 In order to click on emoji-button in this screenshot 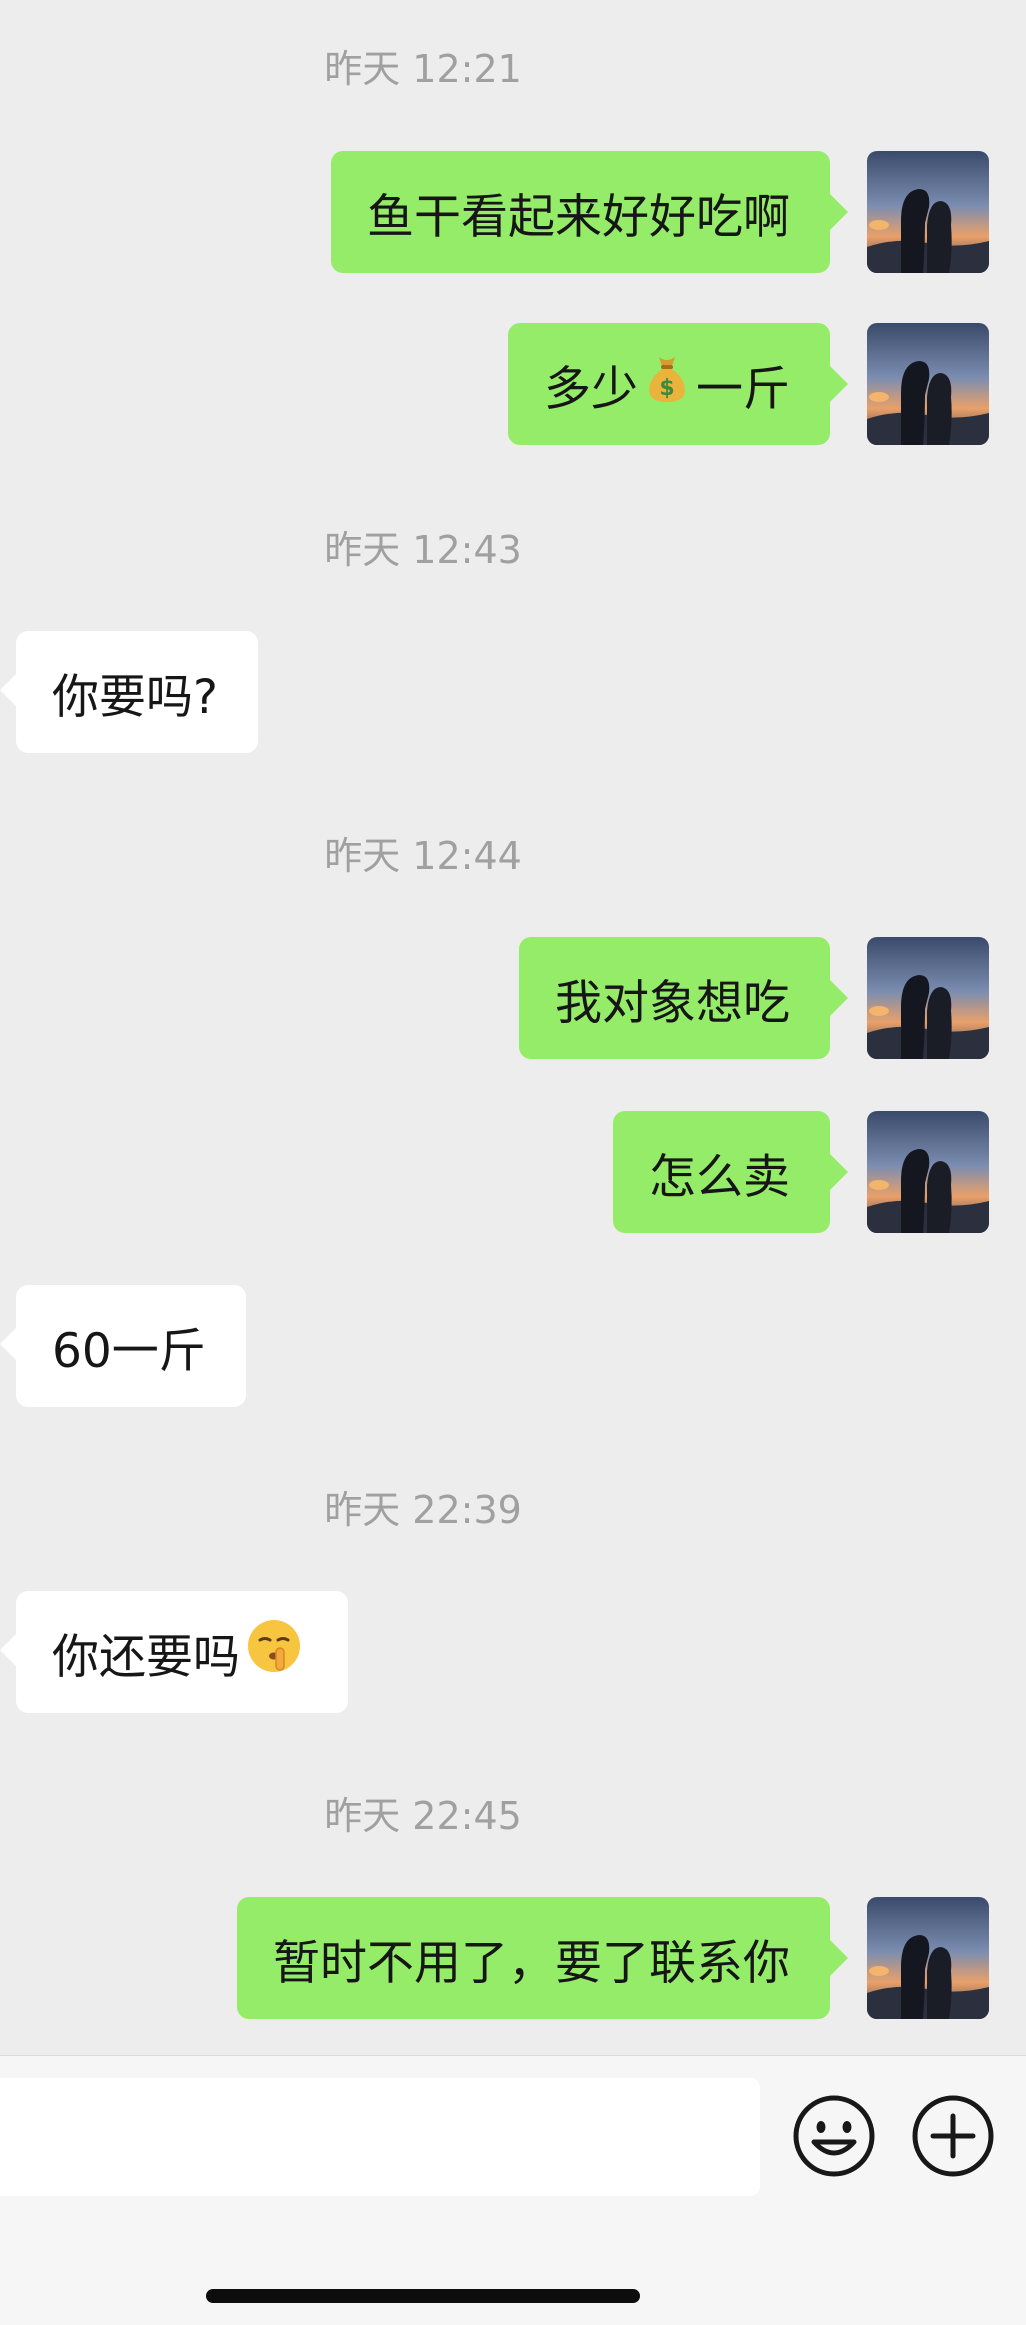, I will do `click(834, 2136)`.